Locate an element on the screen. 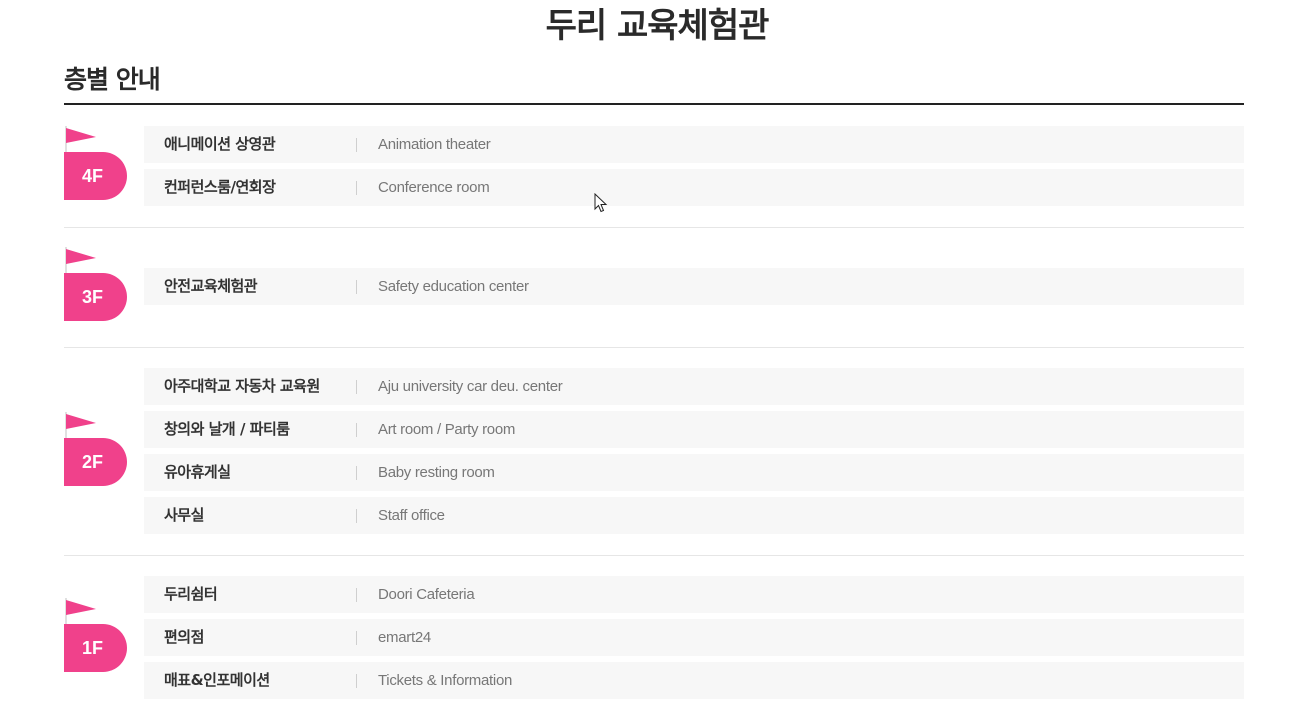 This screenshot has height=719, width=1314. room-row: 사무실 Staff office is located at coordinates (694, 515).